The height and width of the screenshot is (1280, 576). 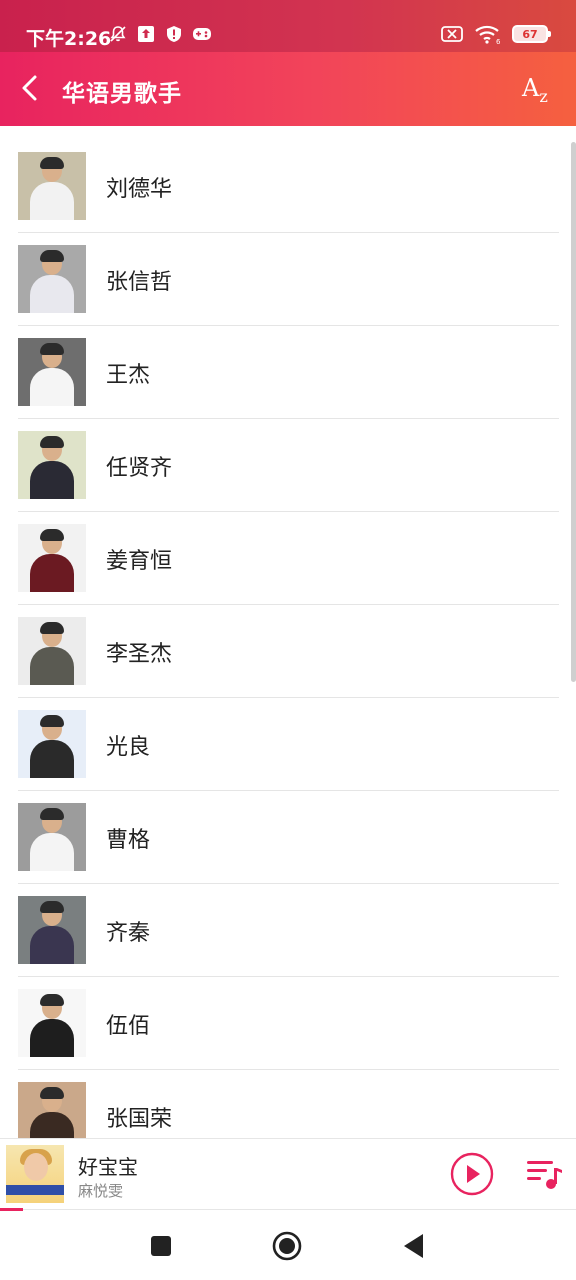 What do you see at coordinates (128, 375) in the screenshot?
I see `artist-name: 王杰` at bounding box center [128, 375].